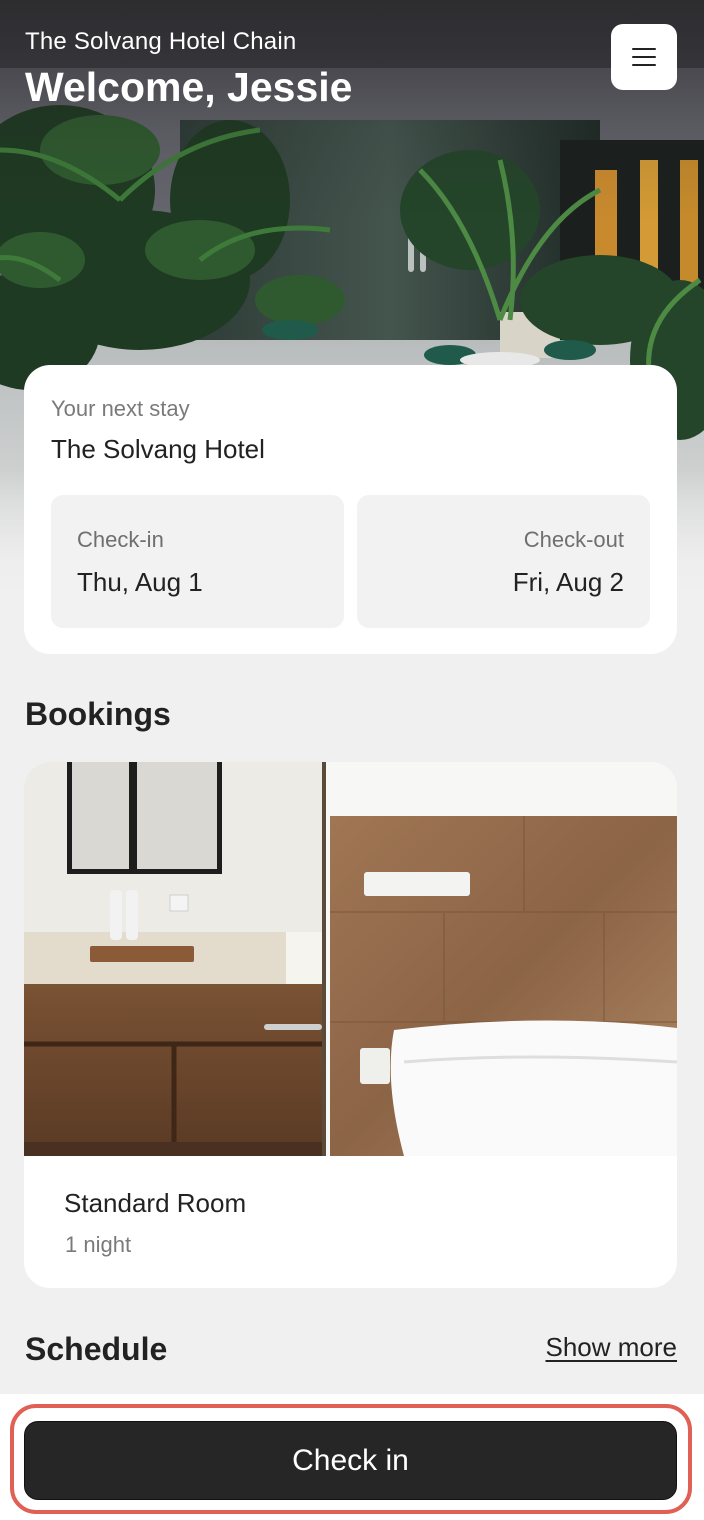 The height and width of the screenshot is (1520, 704). I want to click on check-out-date: Fri, Aug 2, so click(568, 582).